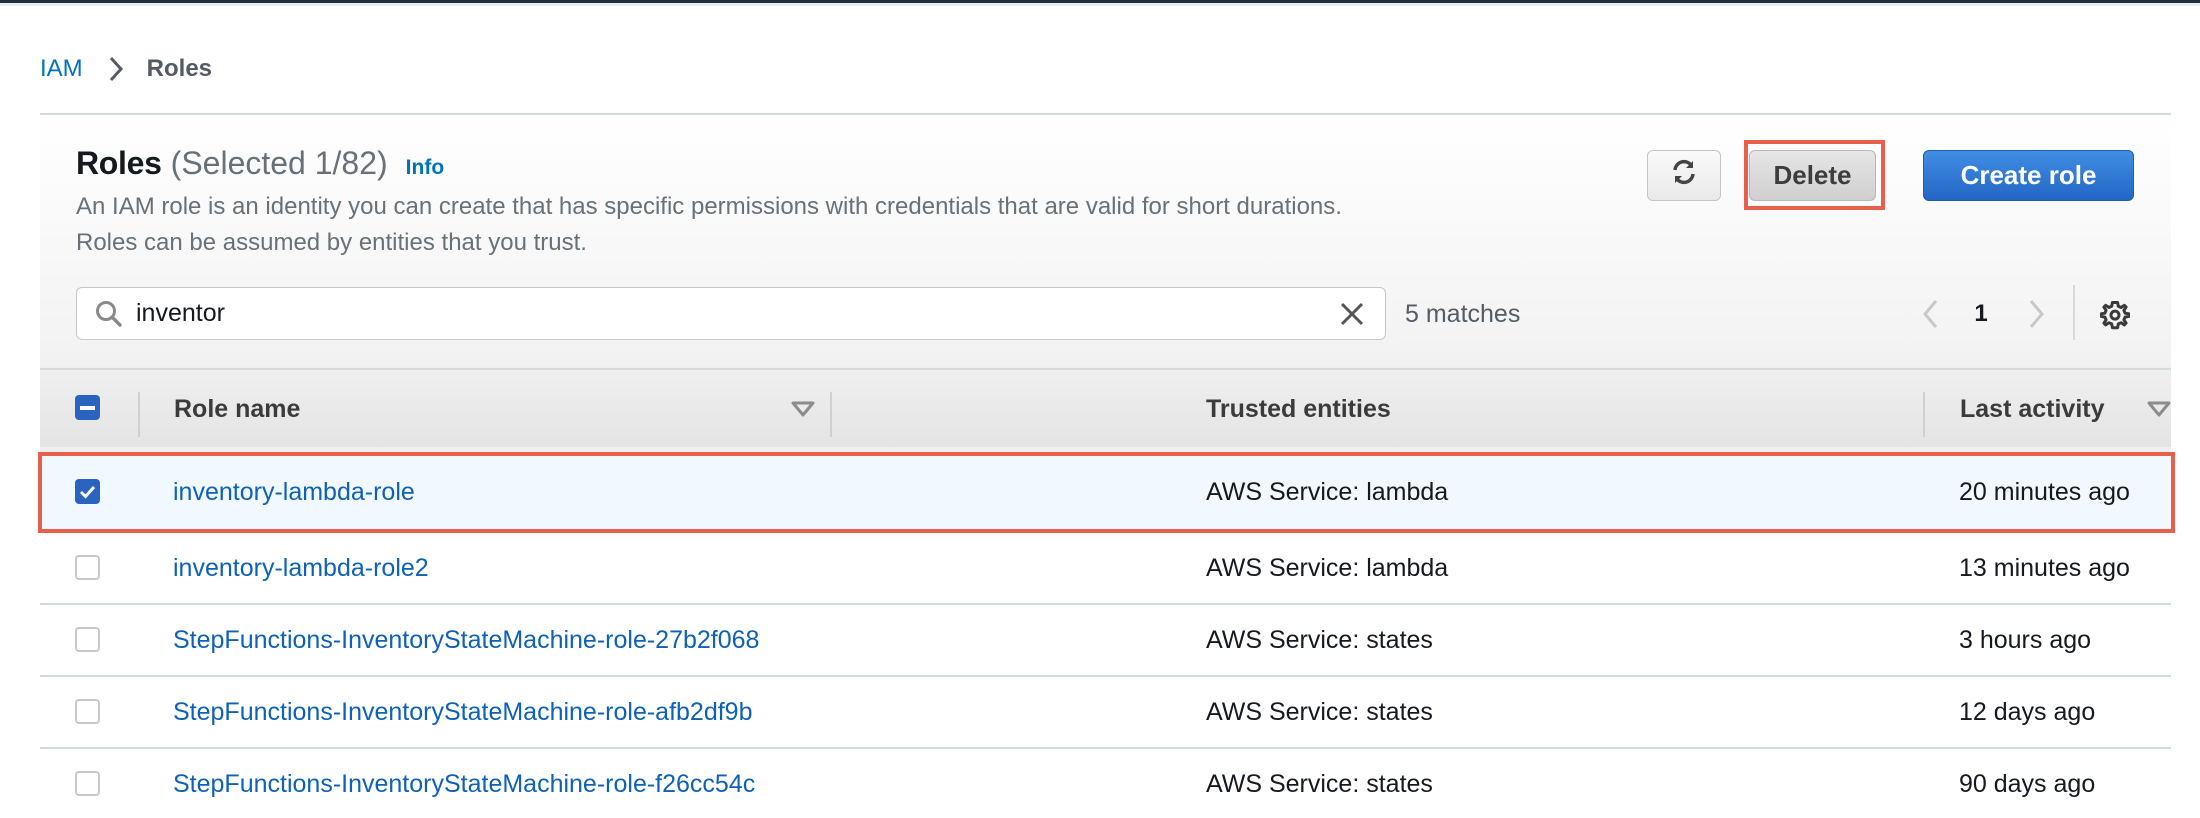 This screenshot has height=818, width=2200. I want to click on breadcrumb-iam-link: IAM, so click(61, 69).